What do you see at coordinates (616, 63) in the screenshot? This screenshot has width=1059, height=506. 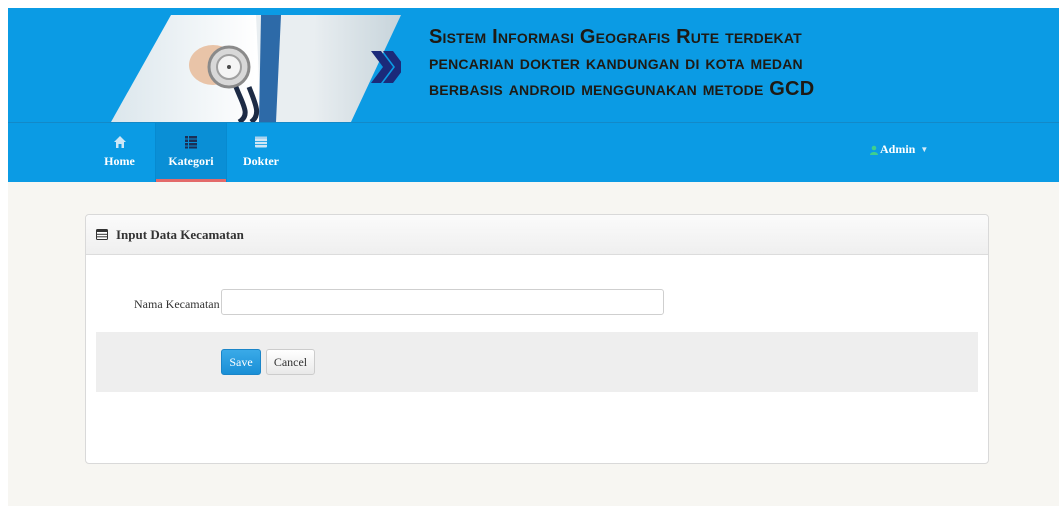 I see `site-title-line-2: pencarian dokter kandungan di kota medan` at bounding box center [616, 63].